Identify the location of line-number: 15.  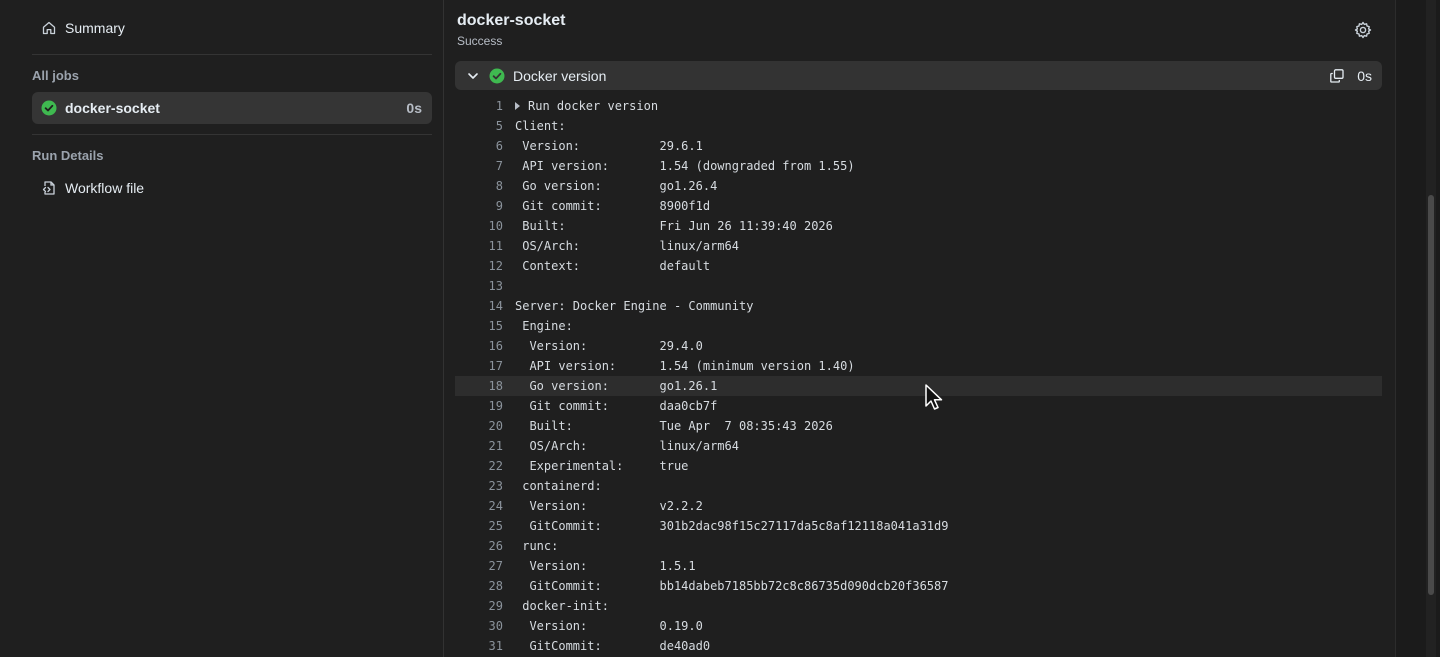
(479, 326).